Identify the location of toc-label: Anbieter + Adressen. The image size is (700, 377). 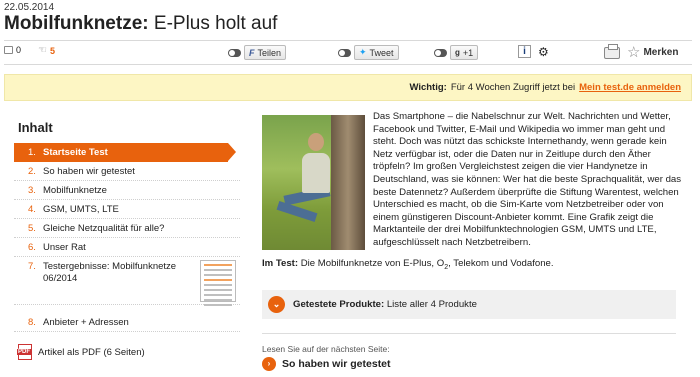
(86, 322).